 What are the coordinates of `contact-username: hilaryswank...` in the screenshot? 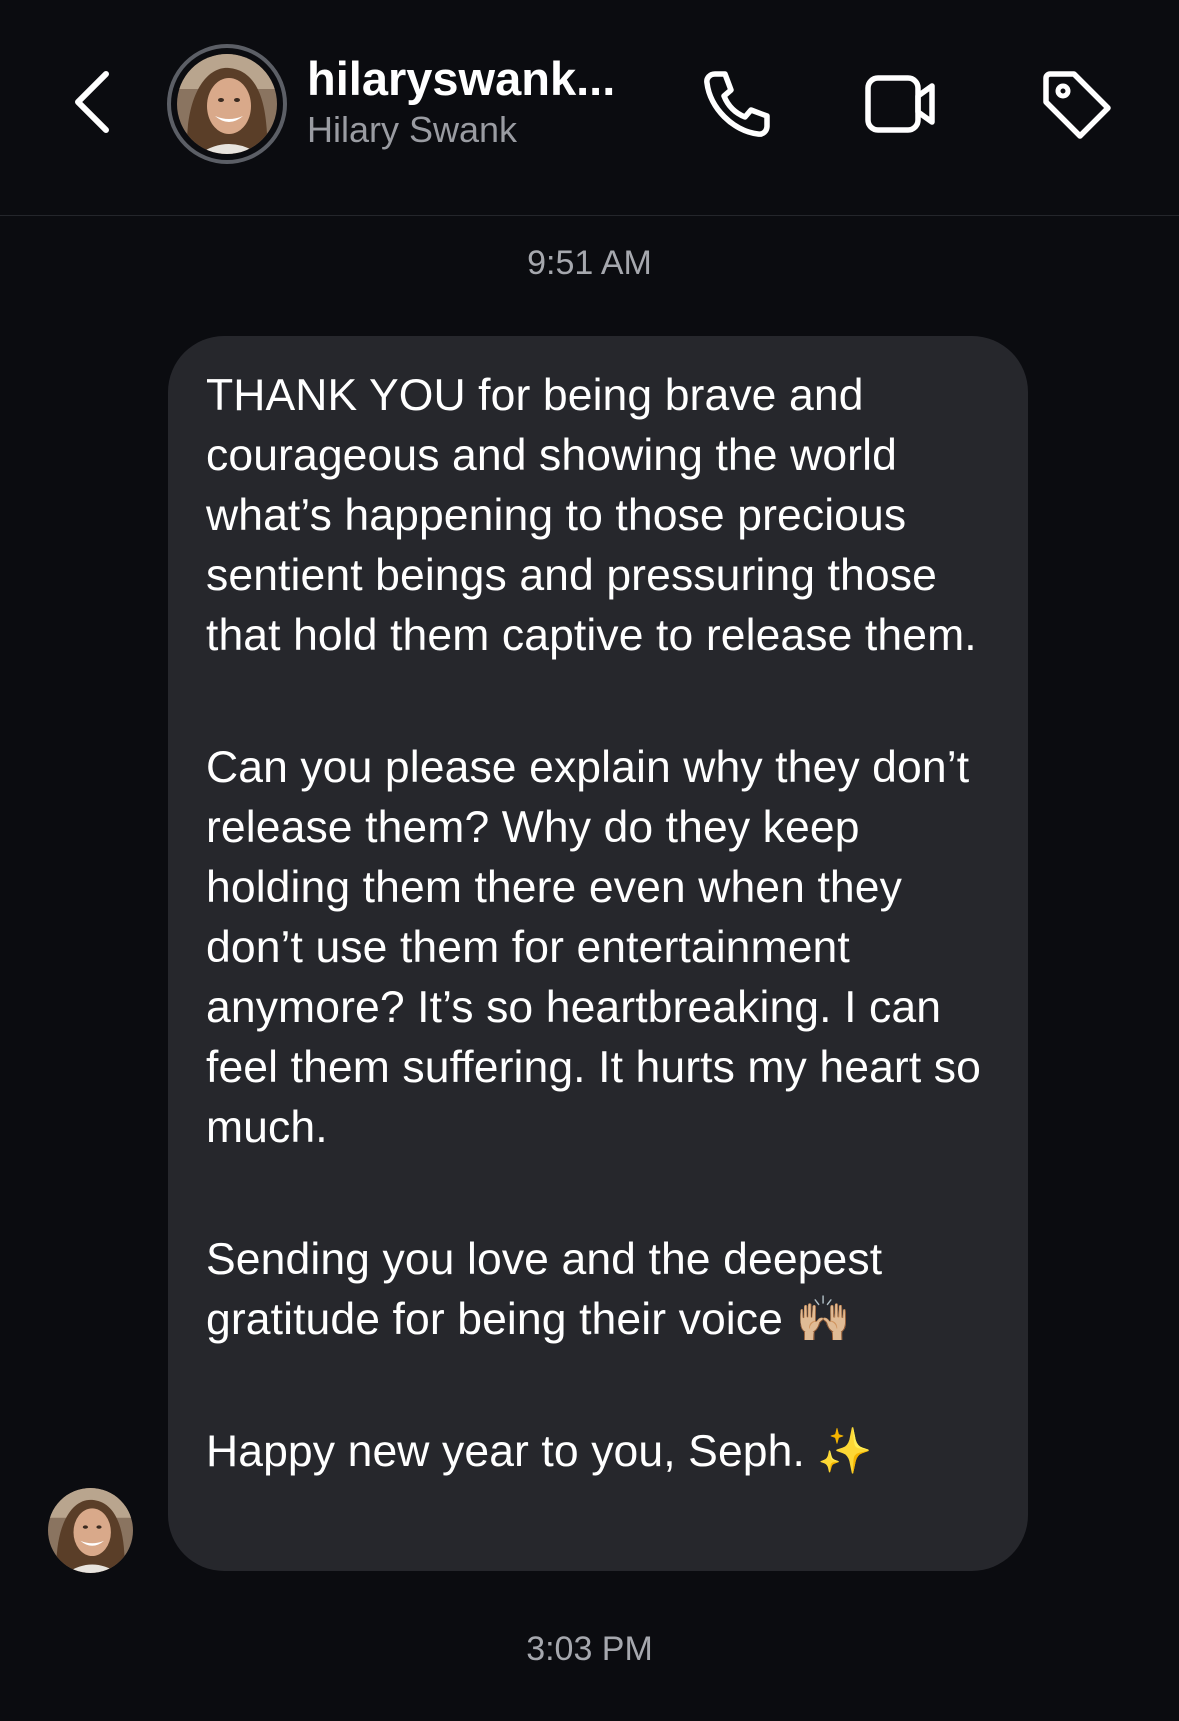 It's located at (461, 78).